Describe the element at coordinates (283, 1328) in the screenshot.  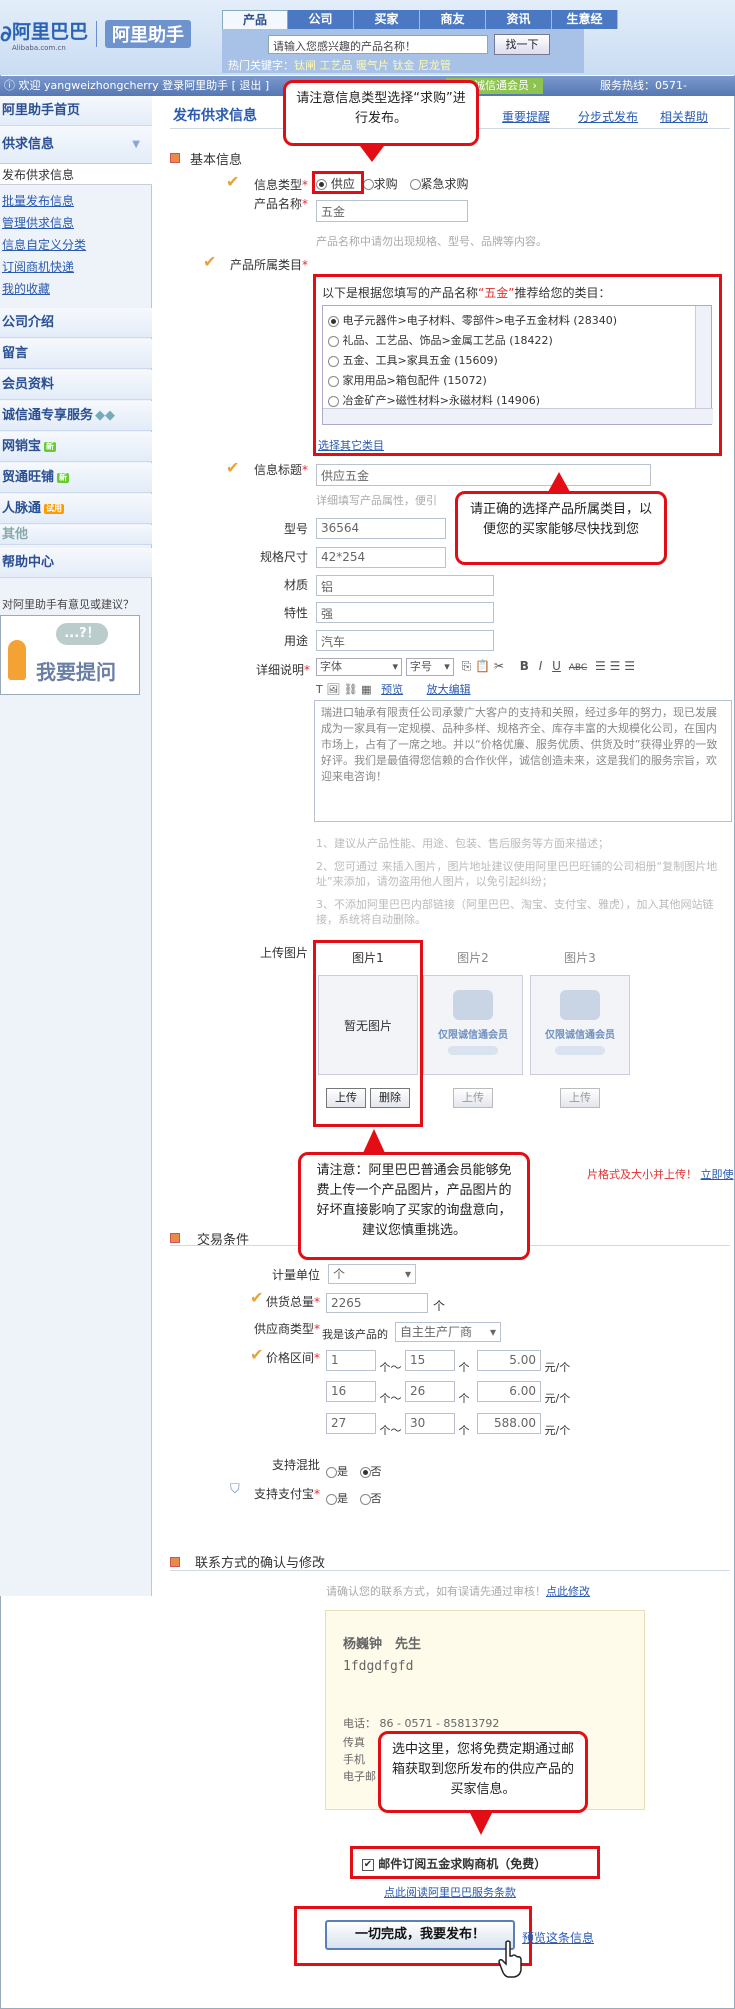
I see `supplier-type-label: 供应商类型*` at that location.